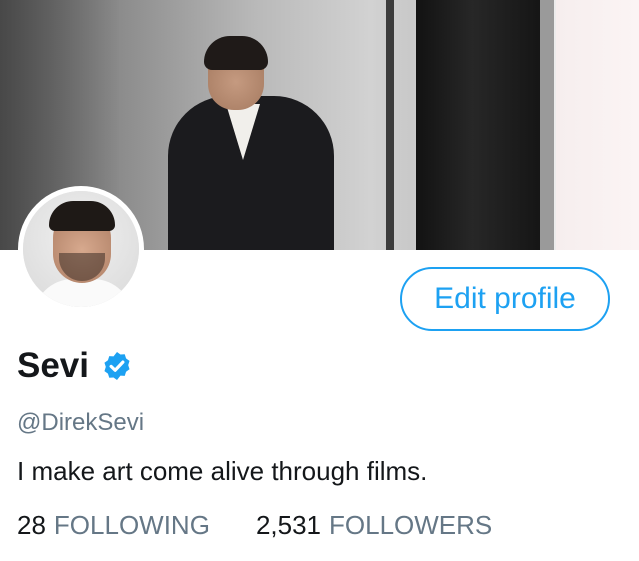  I want to click on avatar, so click(81, 249).